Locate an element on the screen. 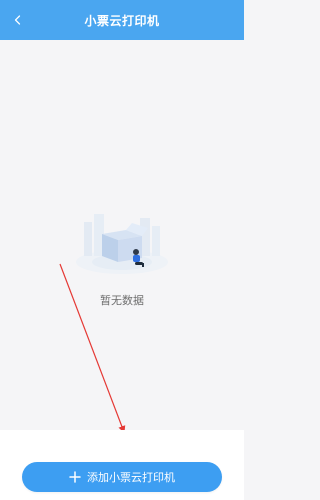 Image resolution: width=320 pixels, height=500 pixels. page-title: 小票云打印机 is located at coordinates (122, 20).